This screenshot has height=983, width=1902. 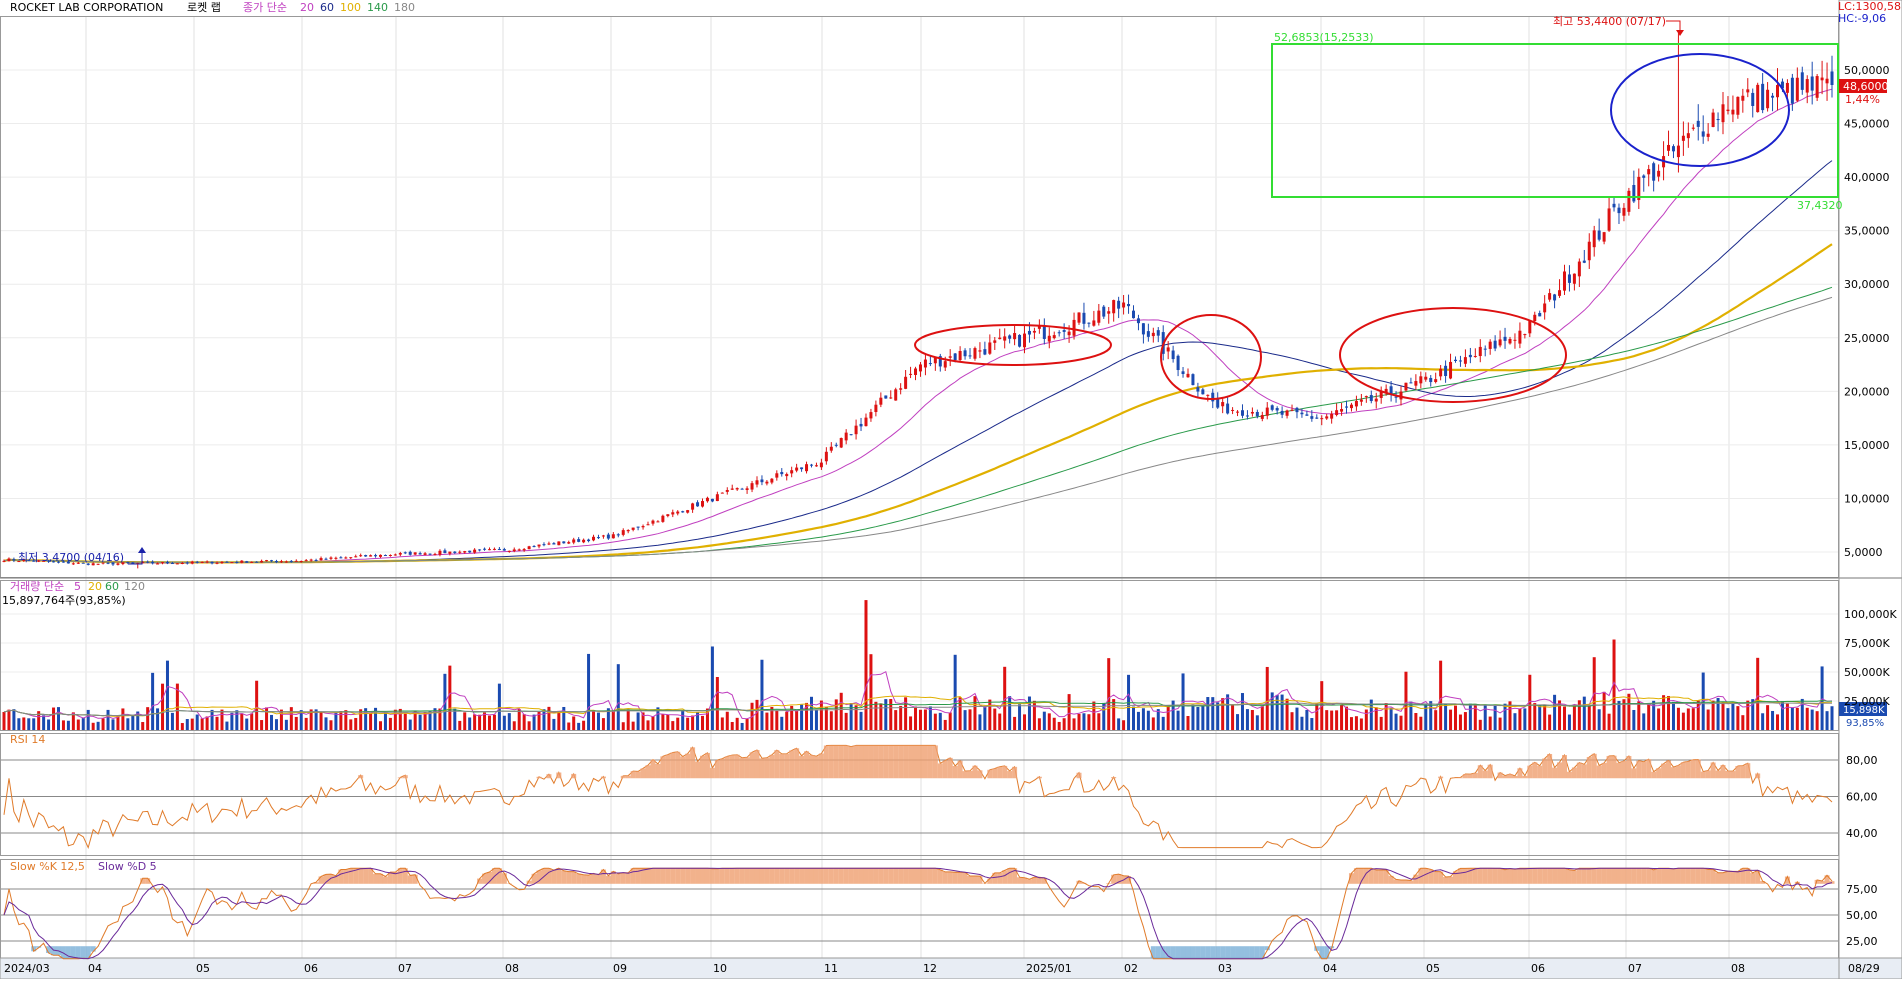 What do you see at coordinates (127, 866) in the screenshot?
I see `stoch-title2: Slow %D 5` at bounding box center [127, 866].